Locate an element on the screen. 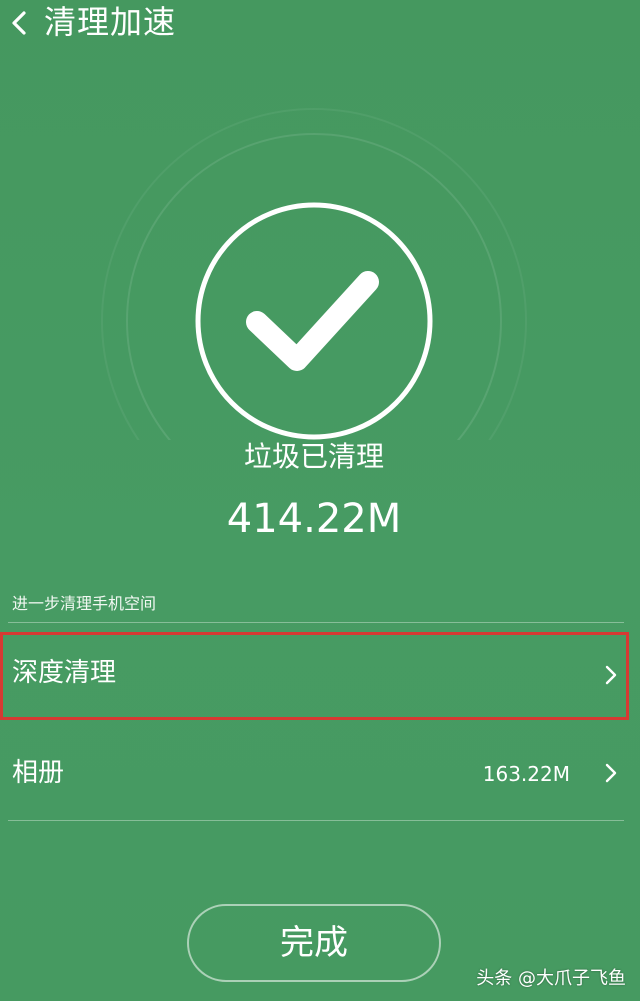  back-button is located at coordinates (20, 23).